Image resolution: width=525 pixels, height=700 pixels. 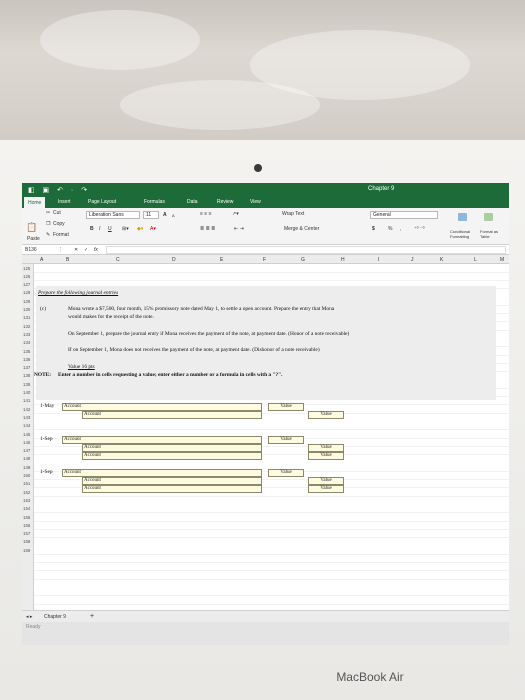 I want to click on col-l: L, so click(x=475, y=260).